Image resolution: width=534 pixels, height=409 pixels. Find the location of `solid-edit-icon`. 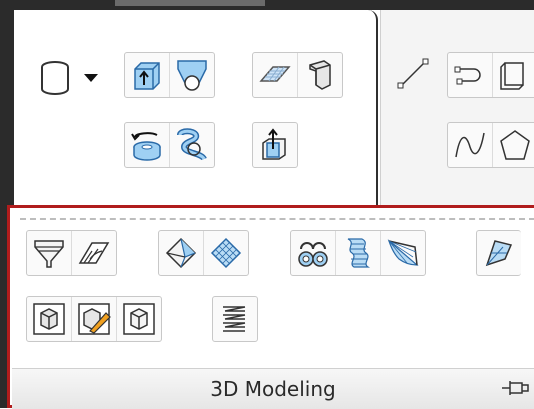

solid-edit-icon is located at coordinates (94, 319).